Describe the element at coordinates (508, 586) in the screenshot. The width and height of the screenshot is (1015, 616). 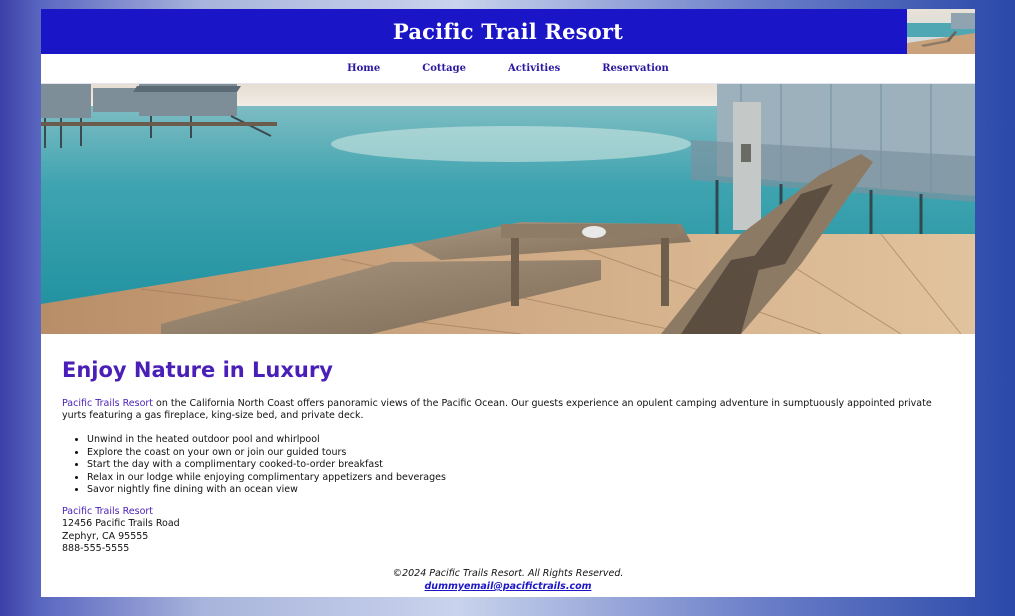
I see `footer-email-link: dummyemail@pacifictrails.com` at that location.